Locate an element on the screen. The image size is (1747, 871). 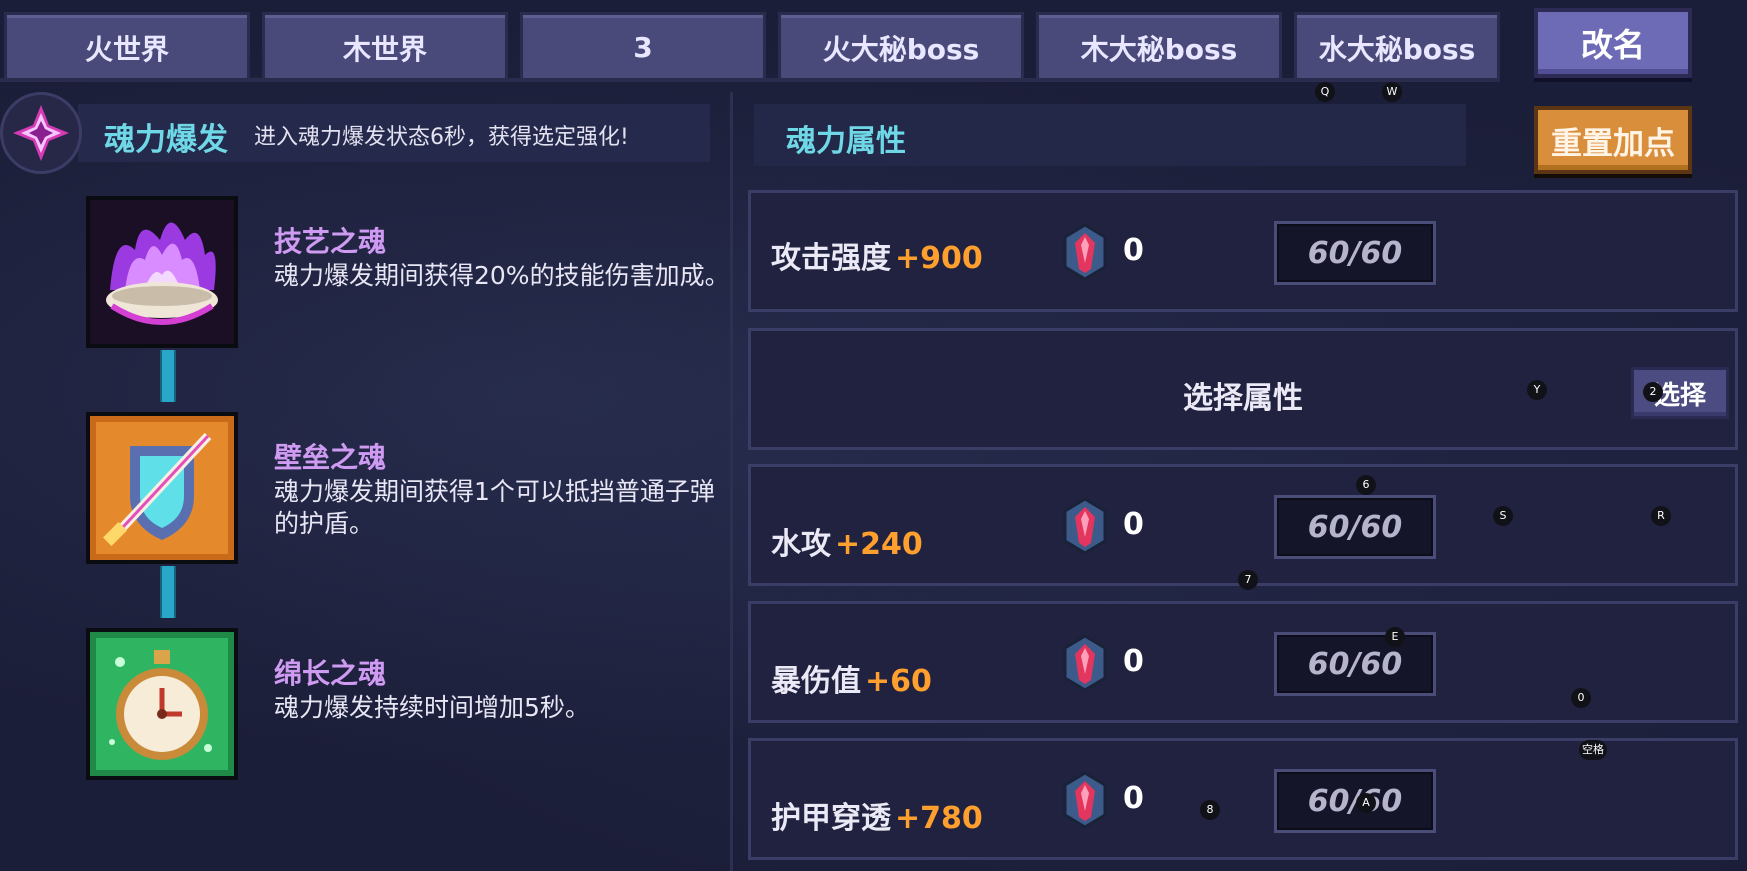
key-hint: 7 is located at coordinates (1248, 580).